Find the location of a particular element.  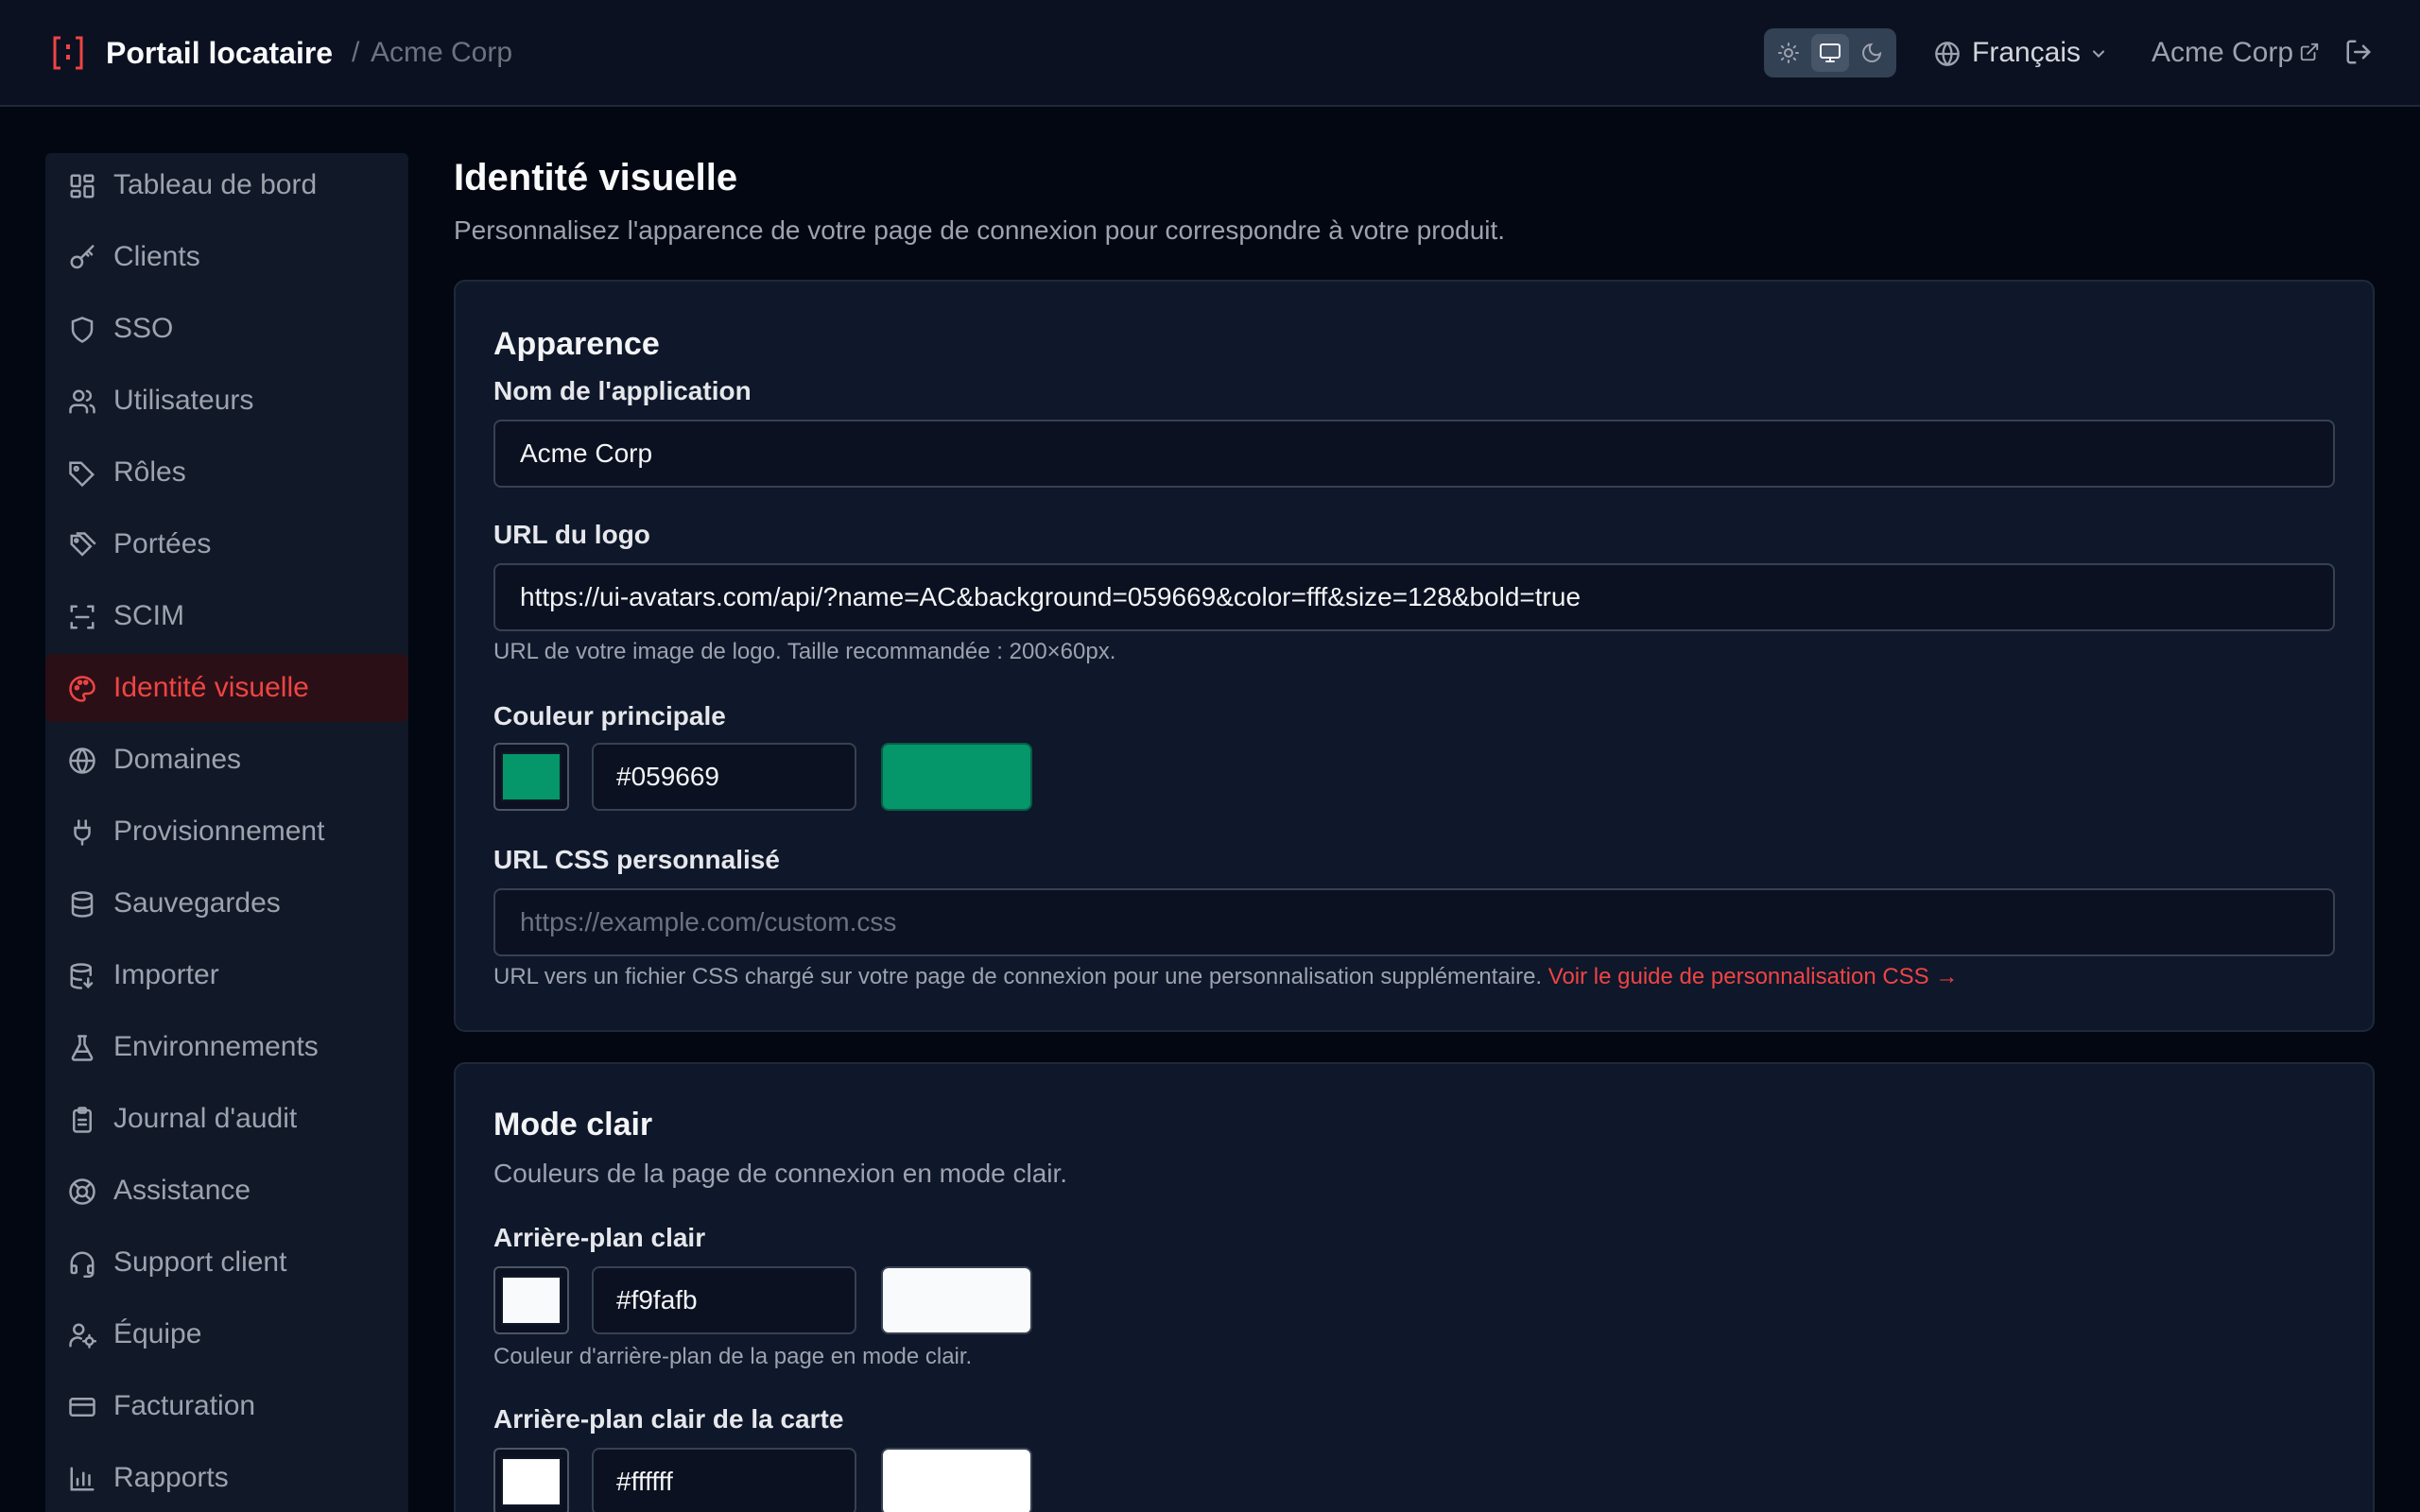

sidebar-item-clients: Clients is located at coordinates (226, 257).